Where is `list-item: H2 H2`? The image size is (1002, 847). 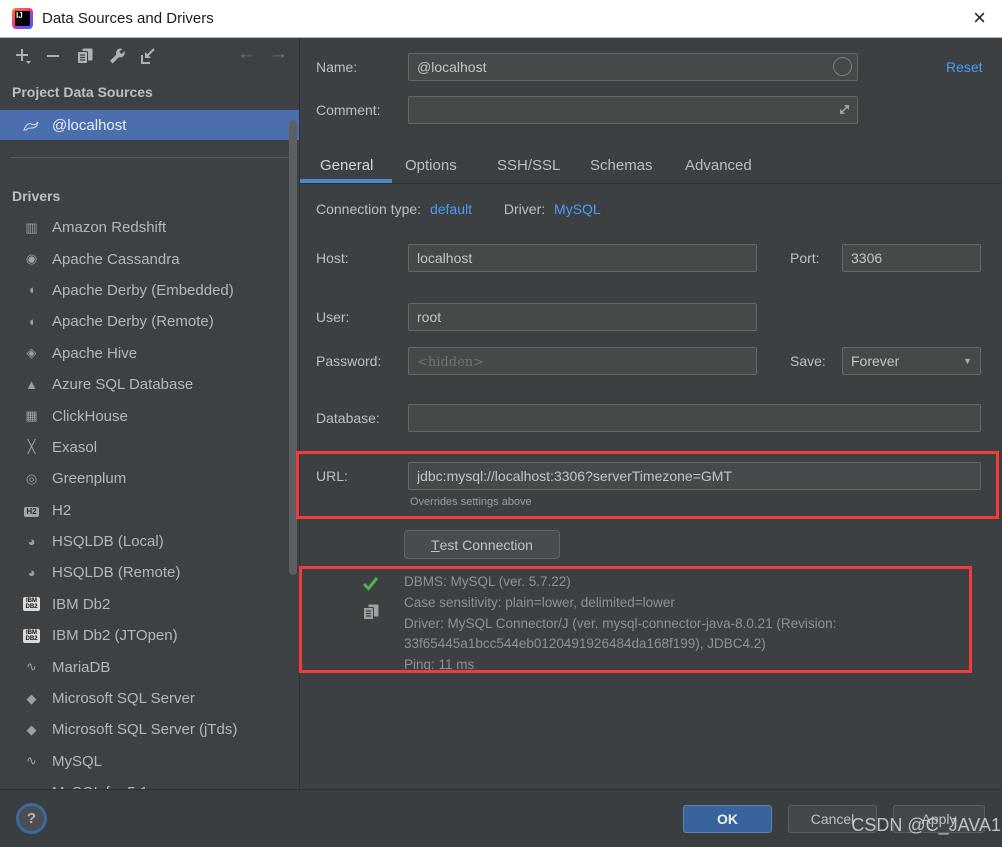
list-item: H2 H2 is located at coordinates (149, 510).